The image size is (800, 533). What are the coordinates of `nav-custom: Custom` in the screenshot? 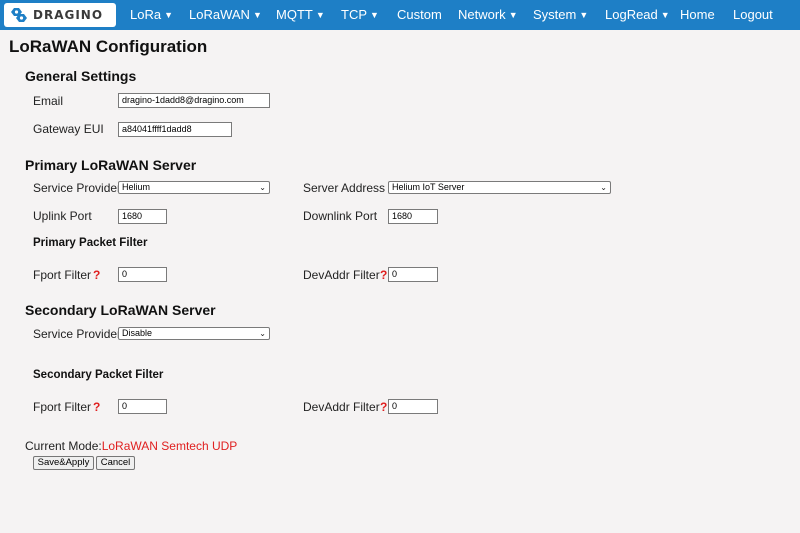 It's located at (419, 15).